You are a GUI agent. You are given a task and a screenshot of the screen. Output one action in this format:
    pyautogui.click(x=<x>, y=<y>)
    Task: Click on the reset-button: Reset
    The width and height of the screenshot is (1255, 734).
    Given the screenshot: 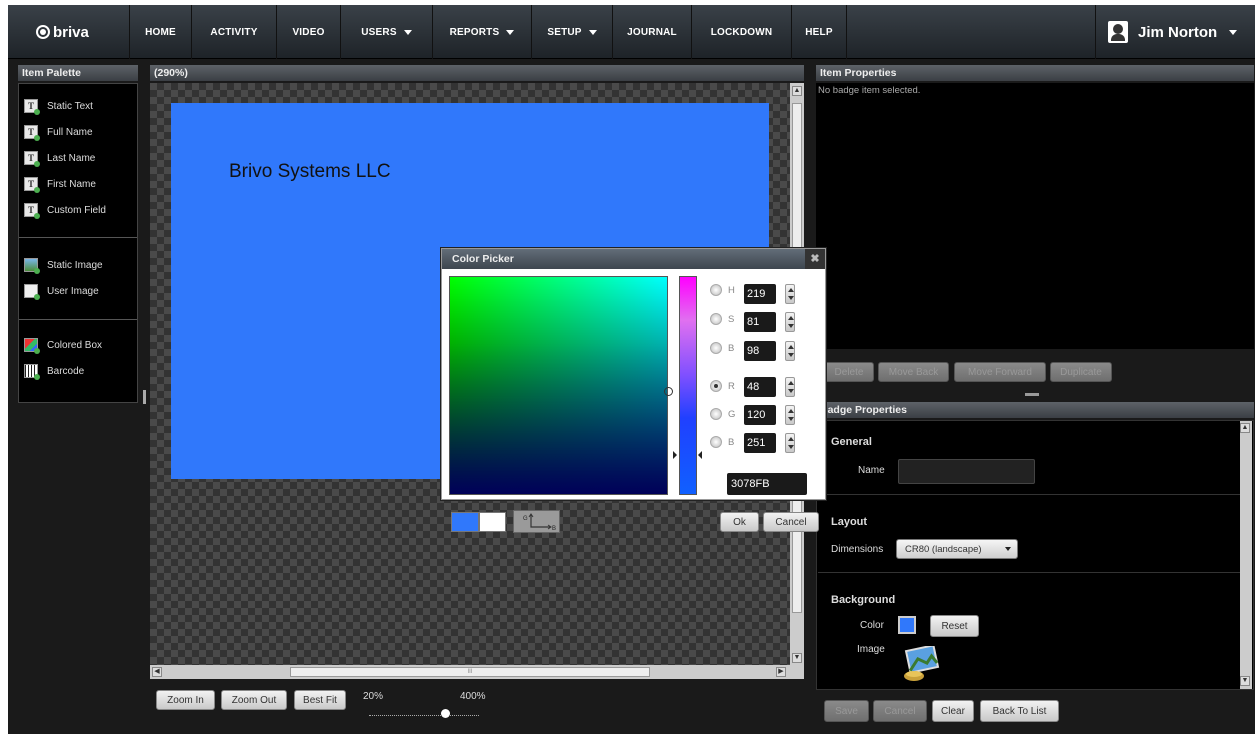 What is the action you would take?
    pyautogui.click(x=954, y=626)
    